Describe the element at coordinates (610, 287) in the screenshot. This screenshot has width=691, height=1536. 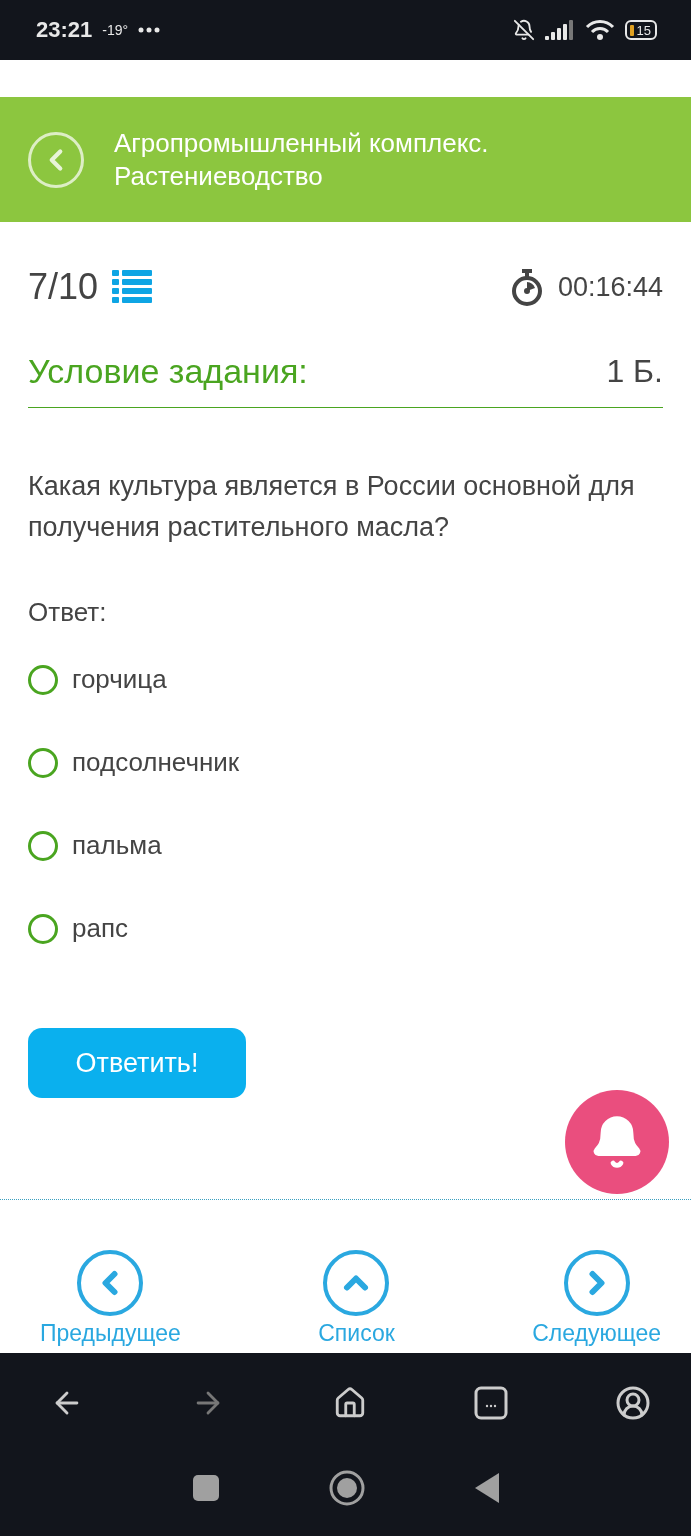
I see `timer: 00:16:44` at that location.